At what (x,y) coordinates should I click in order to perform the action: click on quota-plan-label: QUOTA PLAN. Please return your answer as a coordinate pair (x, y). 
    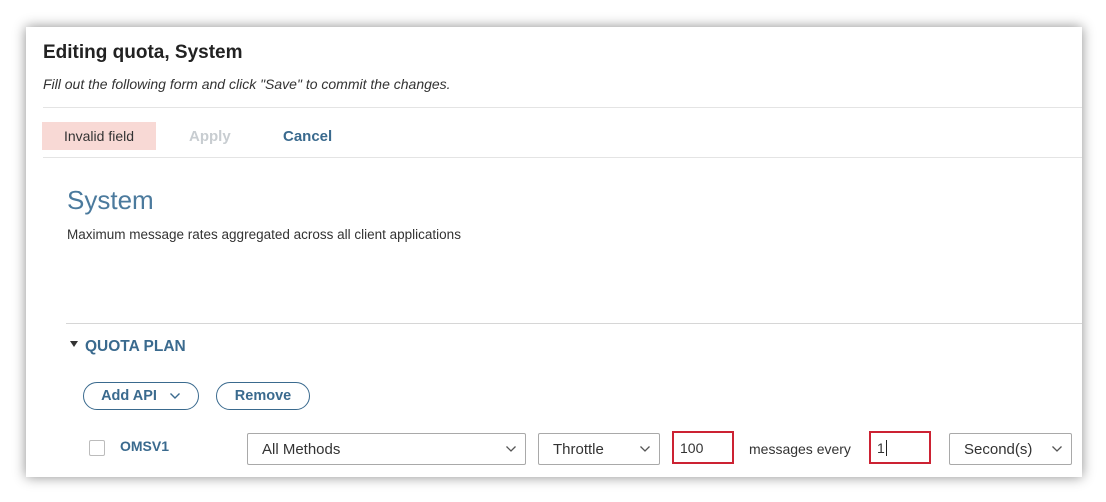
    Looking at the image, I should click on (135, 346).